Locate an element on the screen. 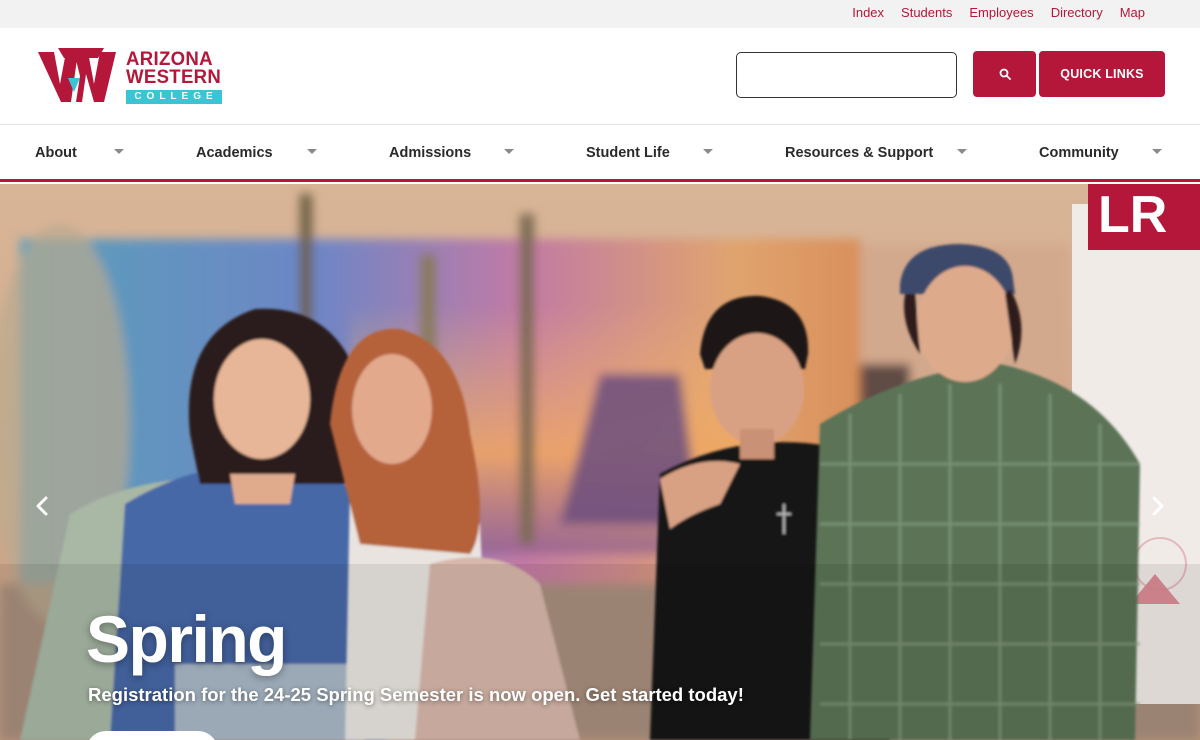  site-header: ARIZONA WESTERN COLLEGE QUICK LINKS is located at coordinates (600, 76).